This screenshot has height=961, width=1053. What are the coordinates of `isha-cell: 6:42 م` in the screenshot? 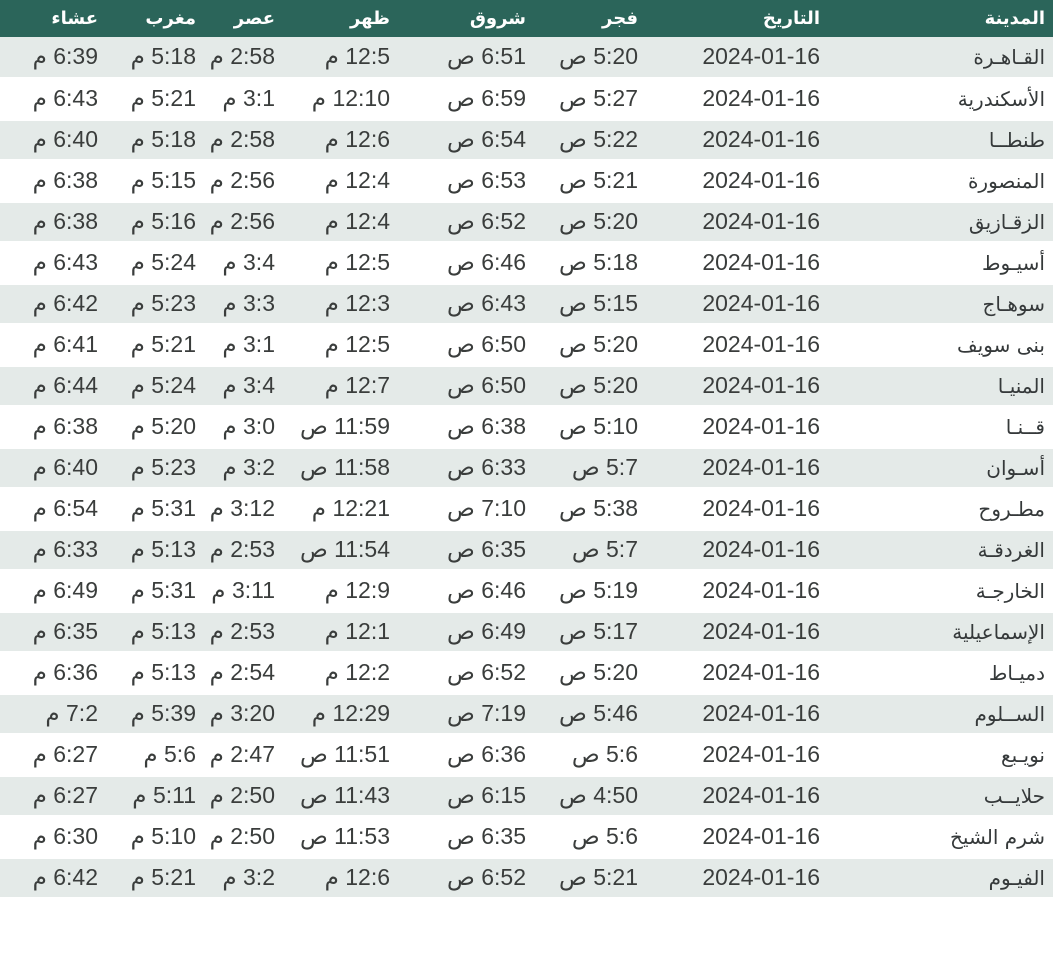 It's located at (65, 877).